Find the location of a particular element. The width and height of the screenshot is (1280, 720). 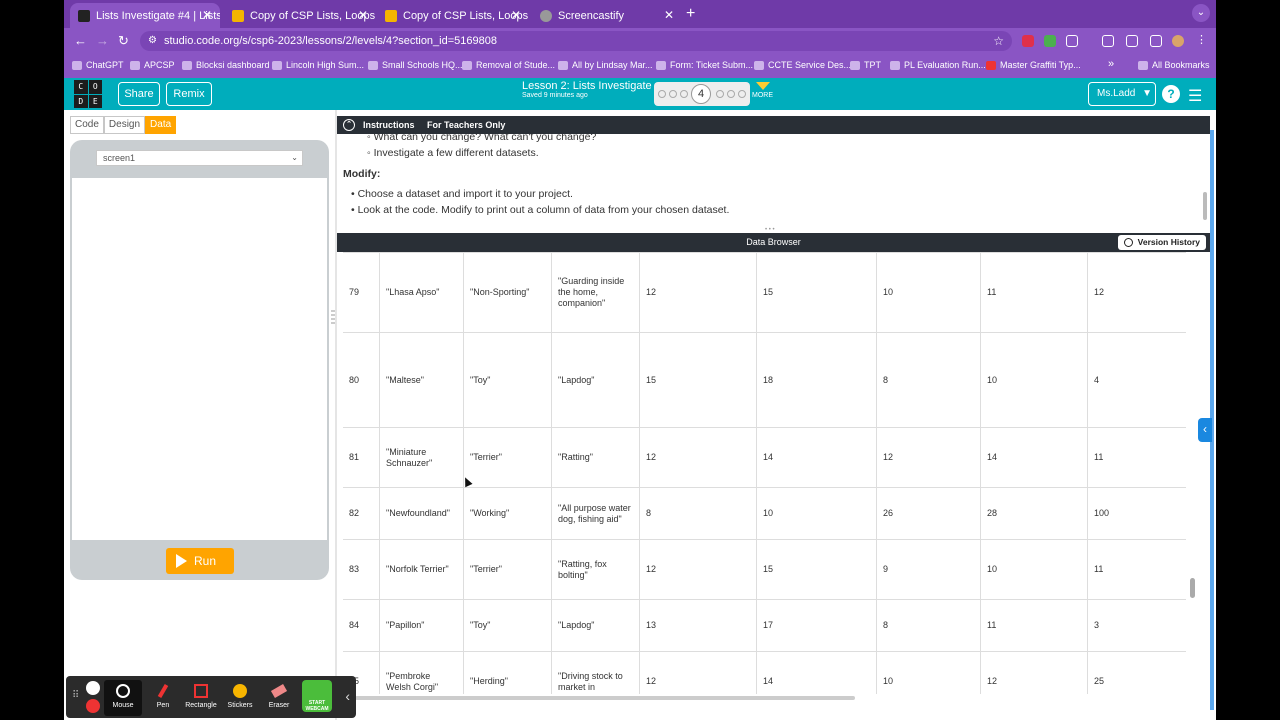

resize-handle: • • • is located at coordinates (773, 229).